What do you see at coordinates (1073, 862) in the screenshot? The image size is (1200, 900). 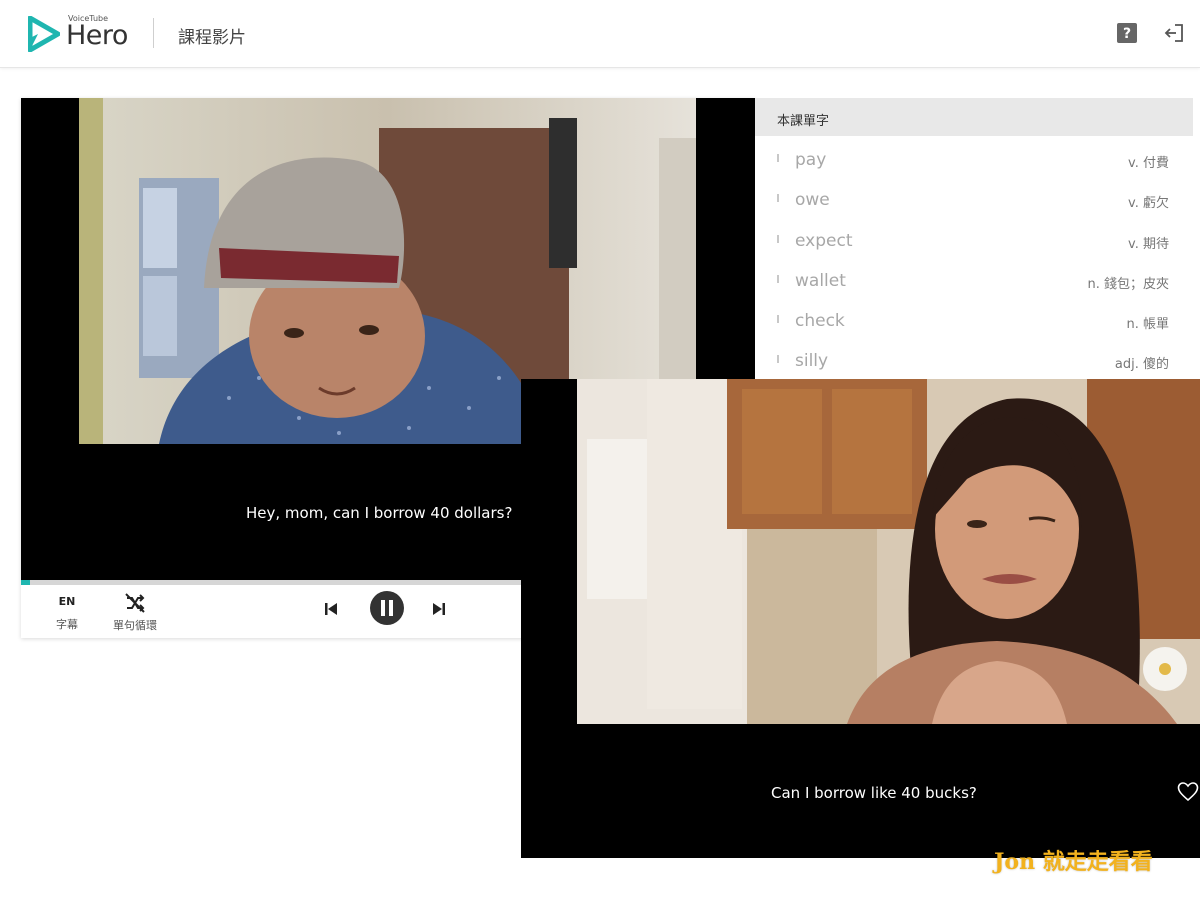 I see `watermark-text: Jon 就走走看看` at bounding box center [1073, 862].